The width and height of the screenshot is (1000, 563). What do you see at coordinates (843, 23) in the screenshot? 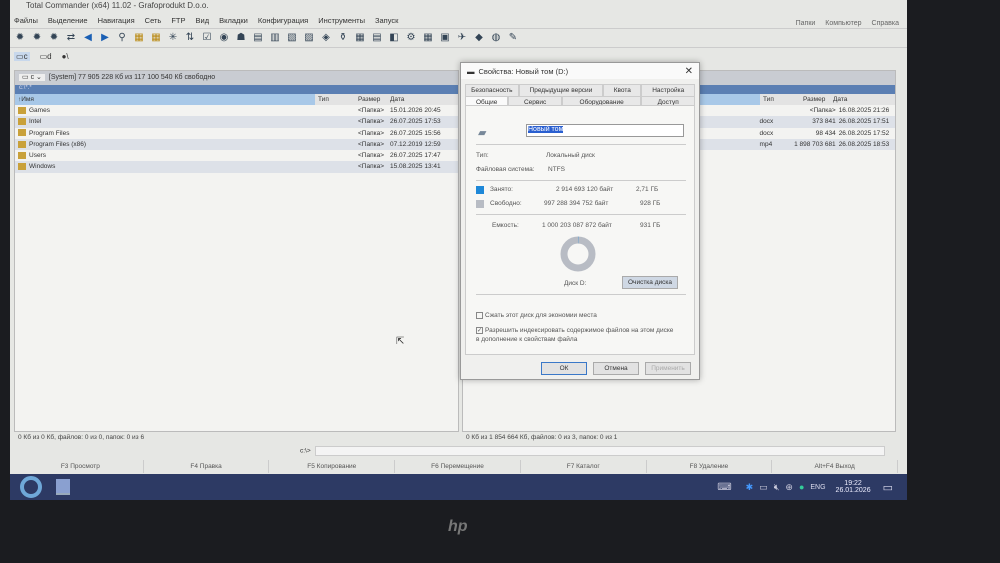
I see `computer-link: Компьютер` at bounding box center [843, 23].